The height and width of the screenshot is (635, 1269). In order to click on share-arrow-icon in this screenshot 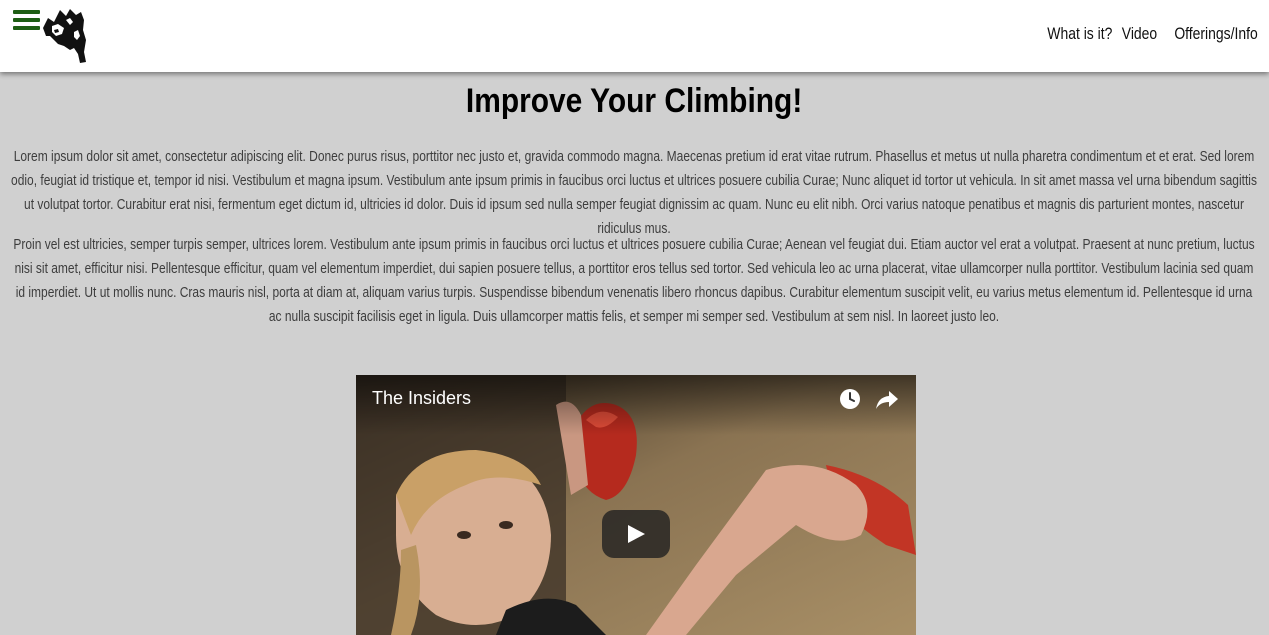, I will do `click(887, 400)`.